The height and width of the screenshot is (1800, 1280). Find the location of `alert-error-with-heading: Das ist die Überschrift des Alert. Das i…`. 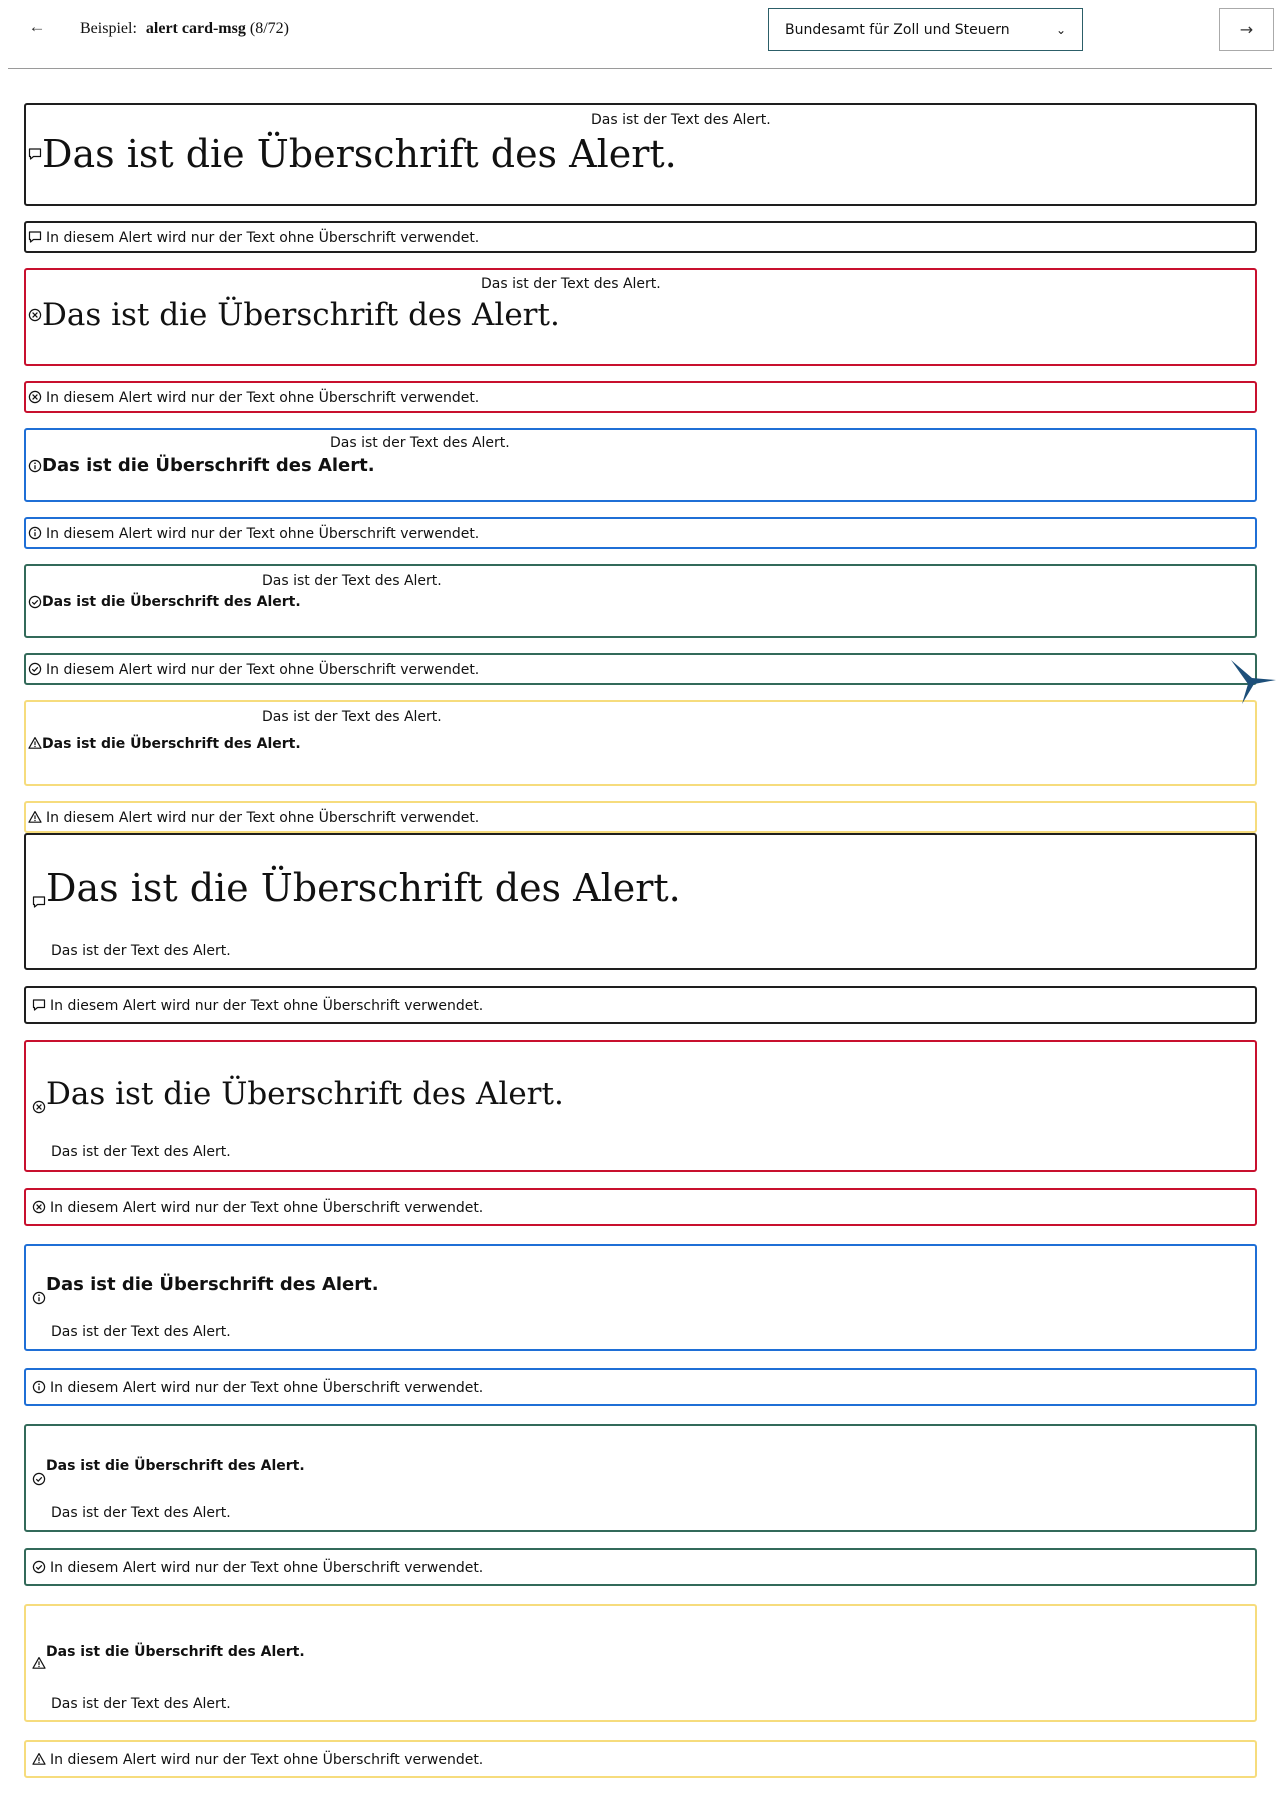

alert-error-with-heading: Das ist die Überschrift des Alert. Das i… is located at coordinates (640, 317).